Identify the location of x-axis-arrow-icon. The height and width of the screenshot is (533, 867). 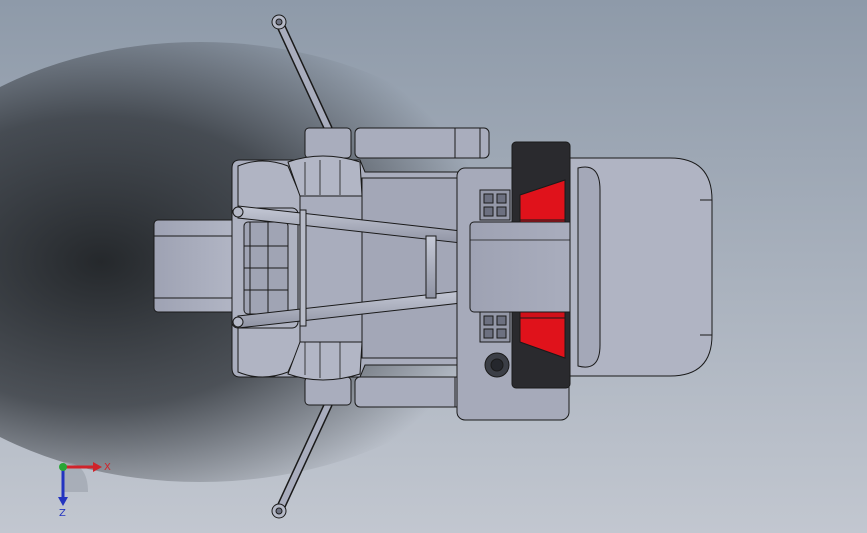
(97, 467).